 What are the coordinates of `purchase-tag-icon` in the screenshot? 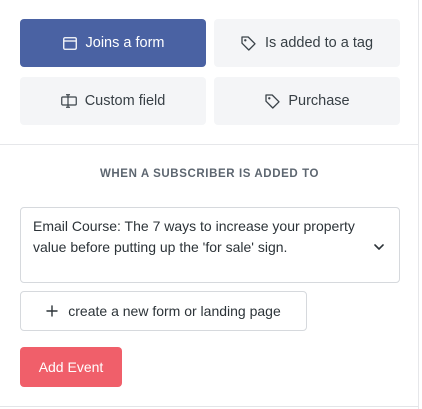 It's located at (272, 101).